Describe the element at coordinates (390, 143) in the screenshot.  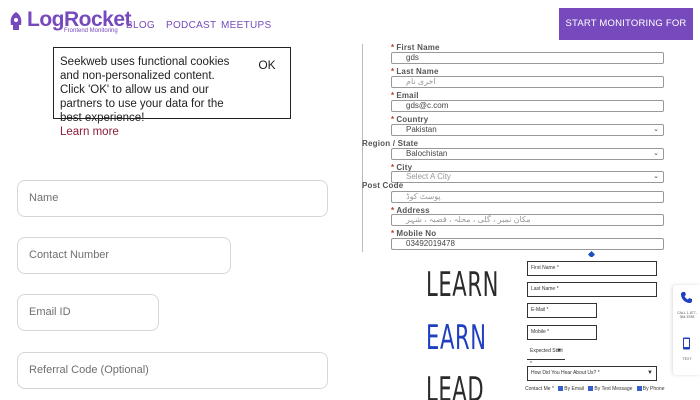
I see `region-label: Region / State` at that location.